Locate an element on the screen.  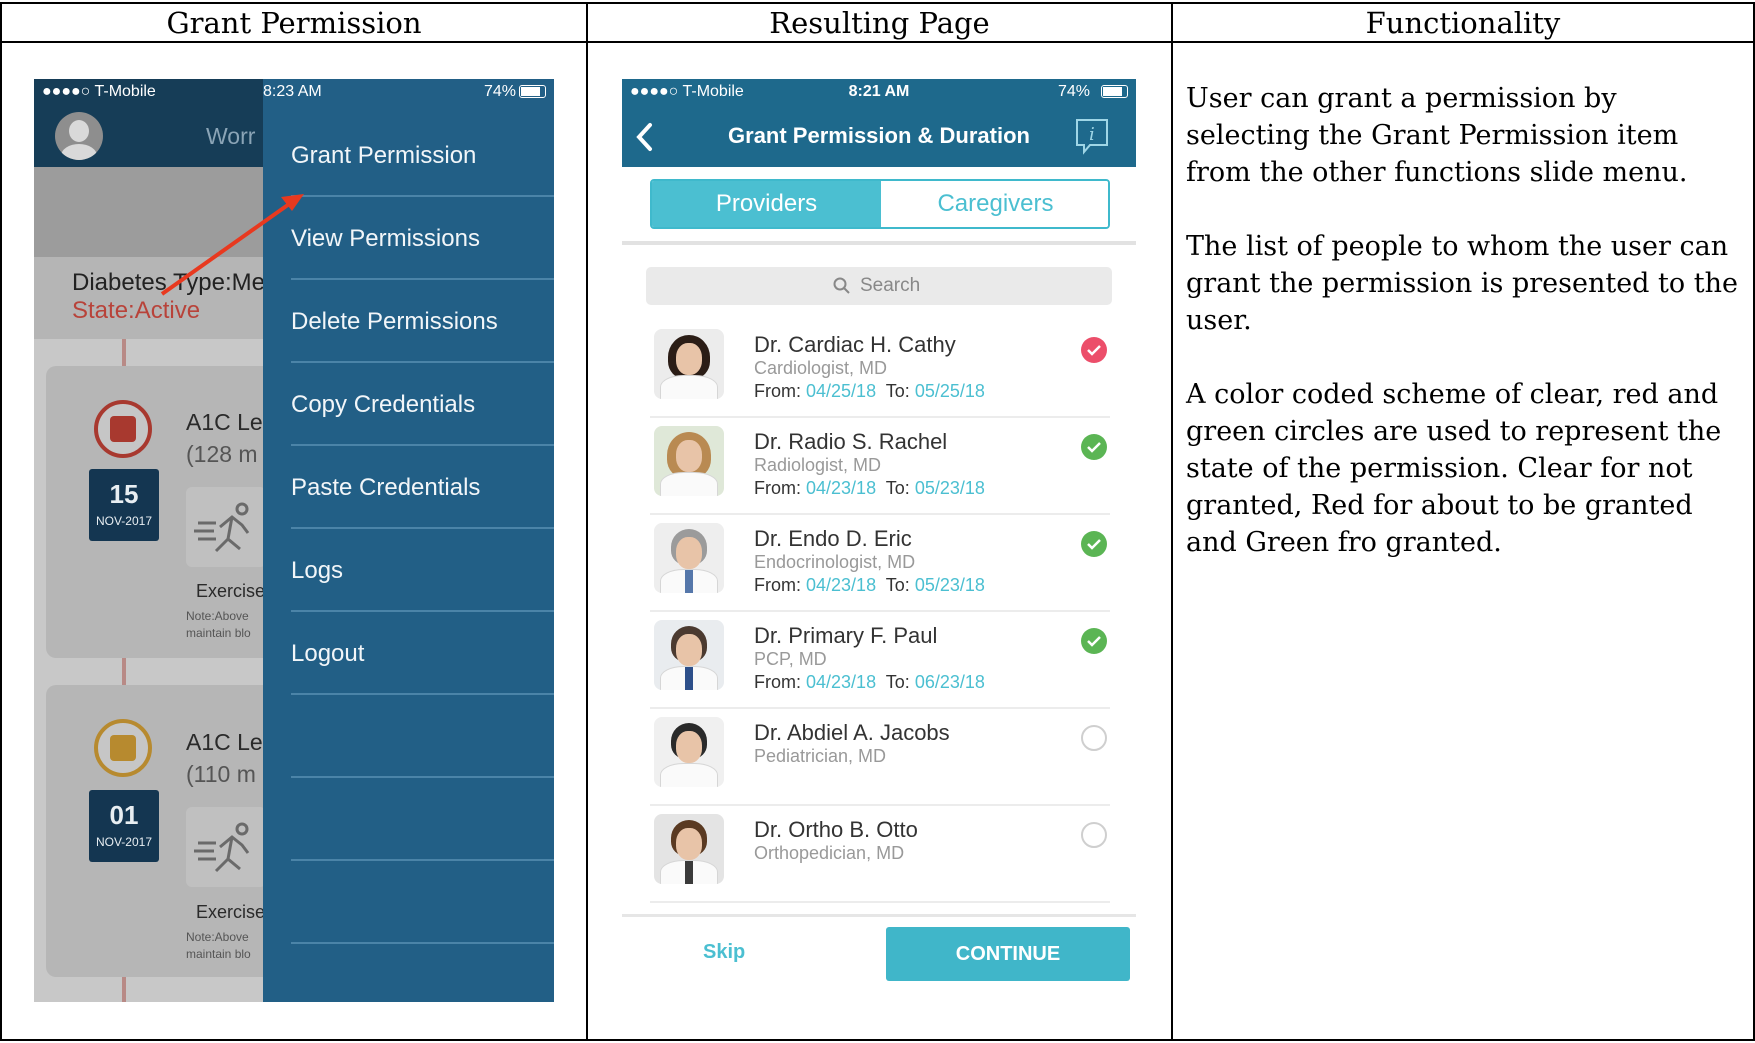
doctor-specialty: Cardiologist, MD is located at coordinates (821, 368).